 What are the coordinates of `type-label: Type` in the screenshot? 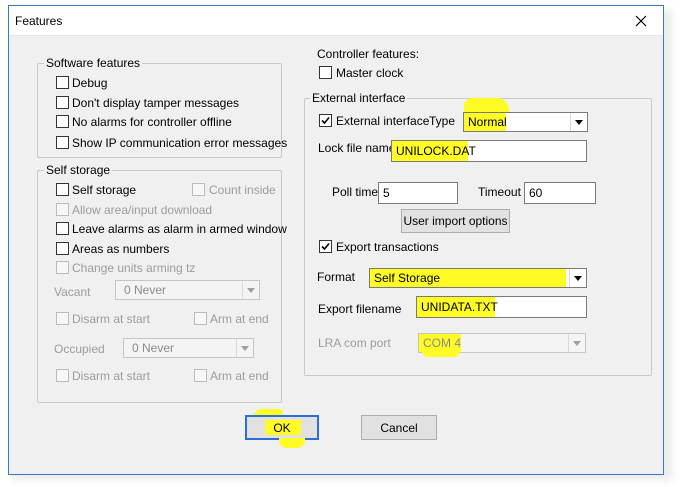 It's located at (442, 121).